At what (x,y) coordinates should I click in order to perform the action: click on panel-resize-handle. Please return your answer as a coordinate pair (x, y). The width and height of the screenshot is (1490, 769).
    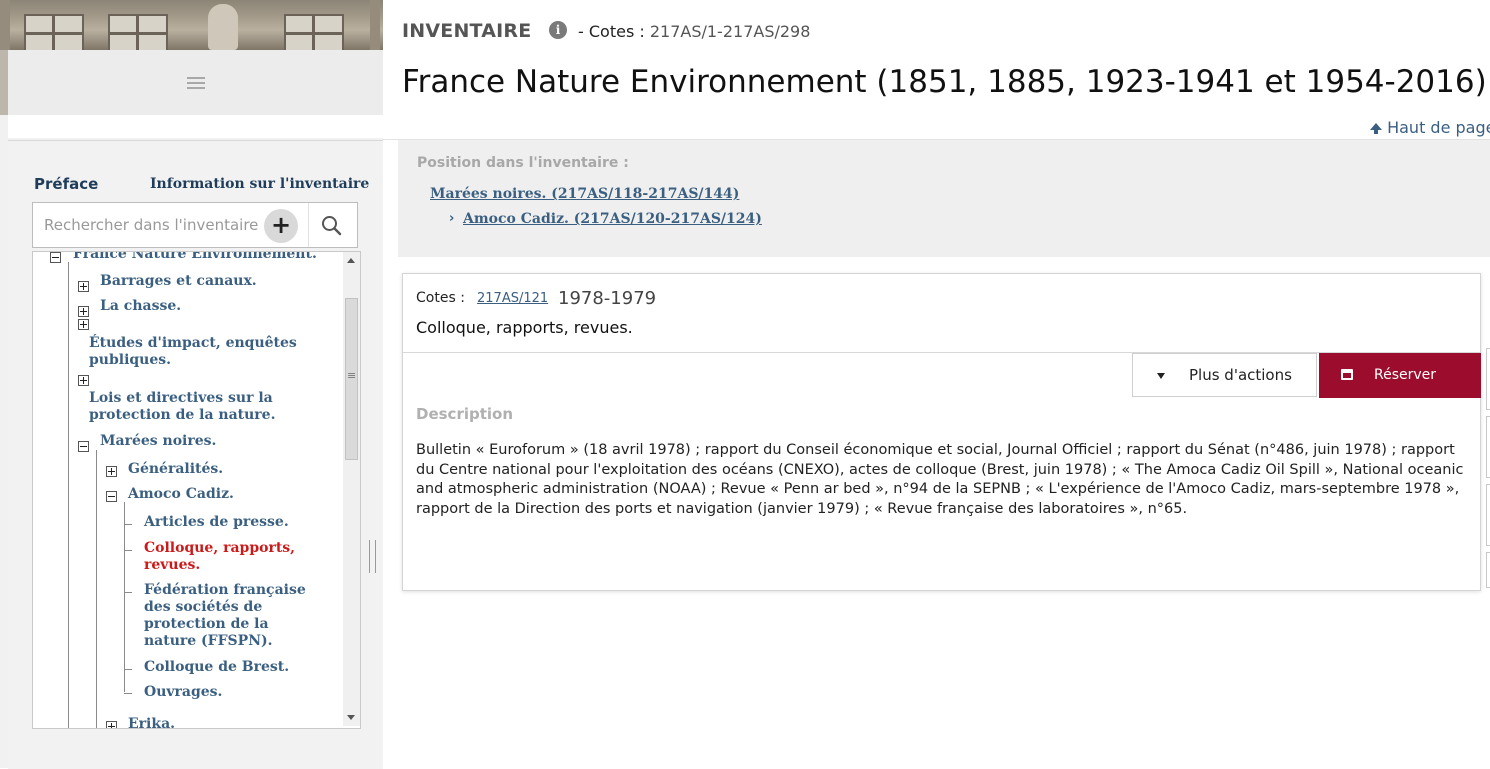
    Looking at the image, I should click on (372, 556).